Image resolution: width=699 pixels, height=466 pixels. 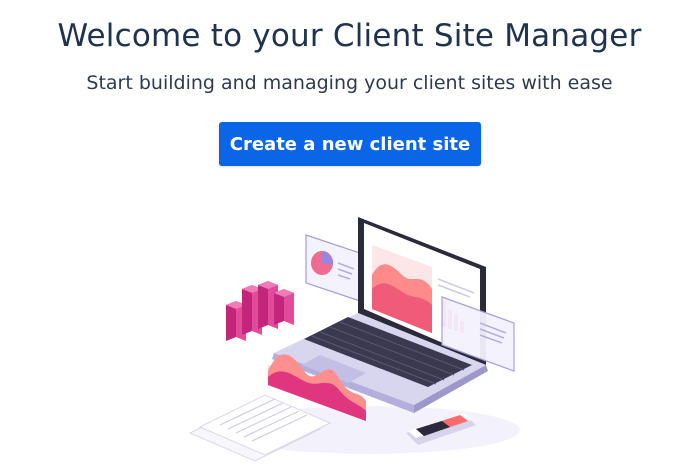 What do you see at coordinates (350, 144) in the screenshot?
I see `create-client-site-button: Create a new client site` at bounding box center [350, 144].